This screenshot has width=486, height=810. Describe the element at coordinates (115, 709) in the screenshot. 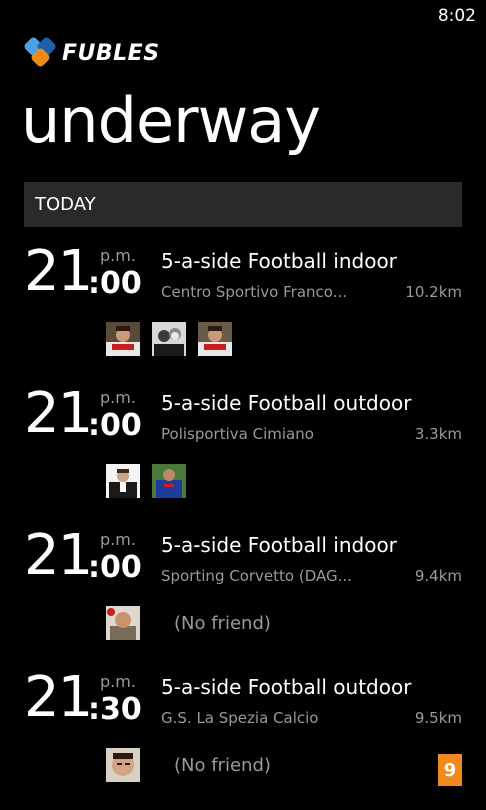

I see `event-minute: :30` at that location.